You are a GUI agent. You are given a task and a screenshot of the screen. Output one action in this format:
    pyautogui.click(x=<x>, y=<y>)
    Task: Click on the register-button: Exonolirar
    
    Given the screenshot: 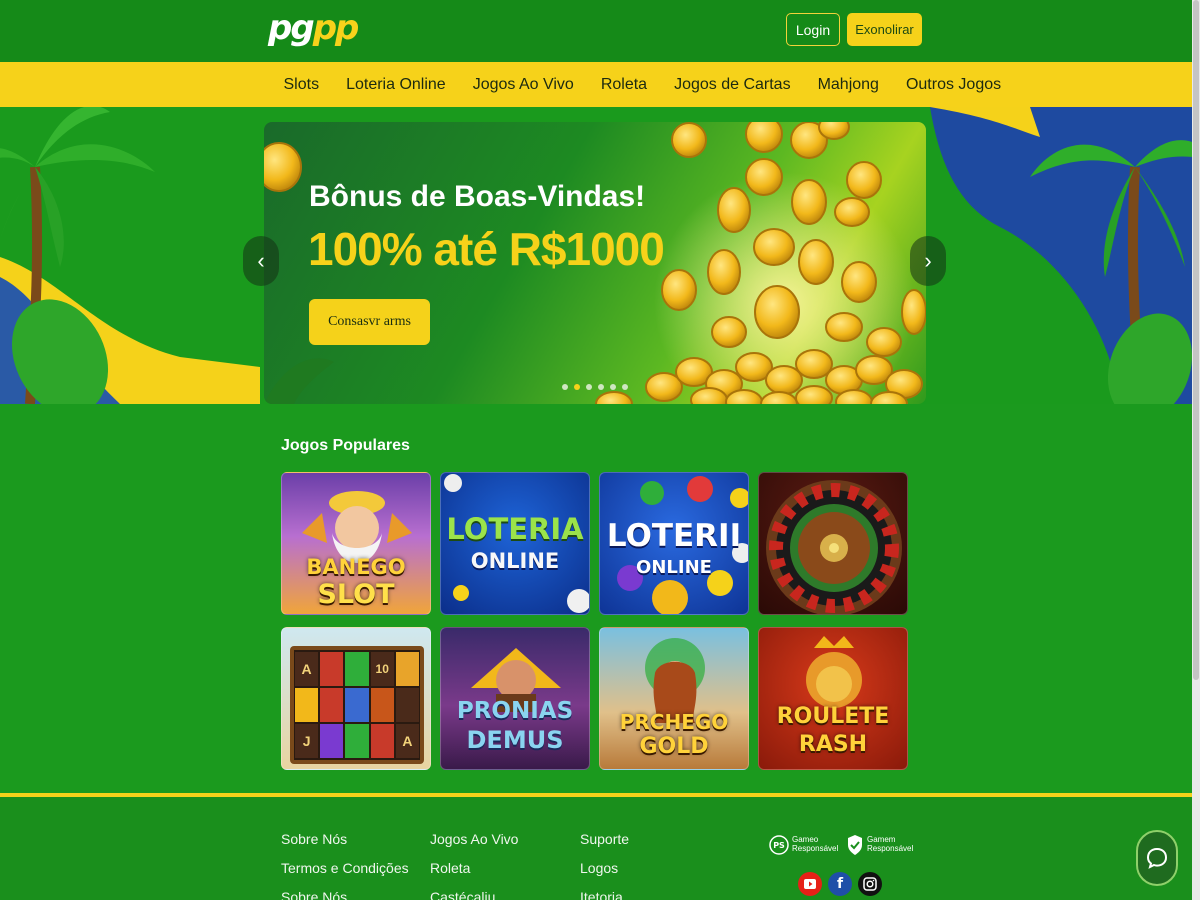 What is the action you would take?
    pyautogui.click(x=884, y=29)
    